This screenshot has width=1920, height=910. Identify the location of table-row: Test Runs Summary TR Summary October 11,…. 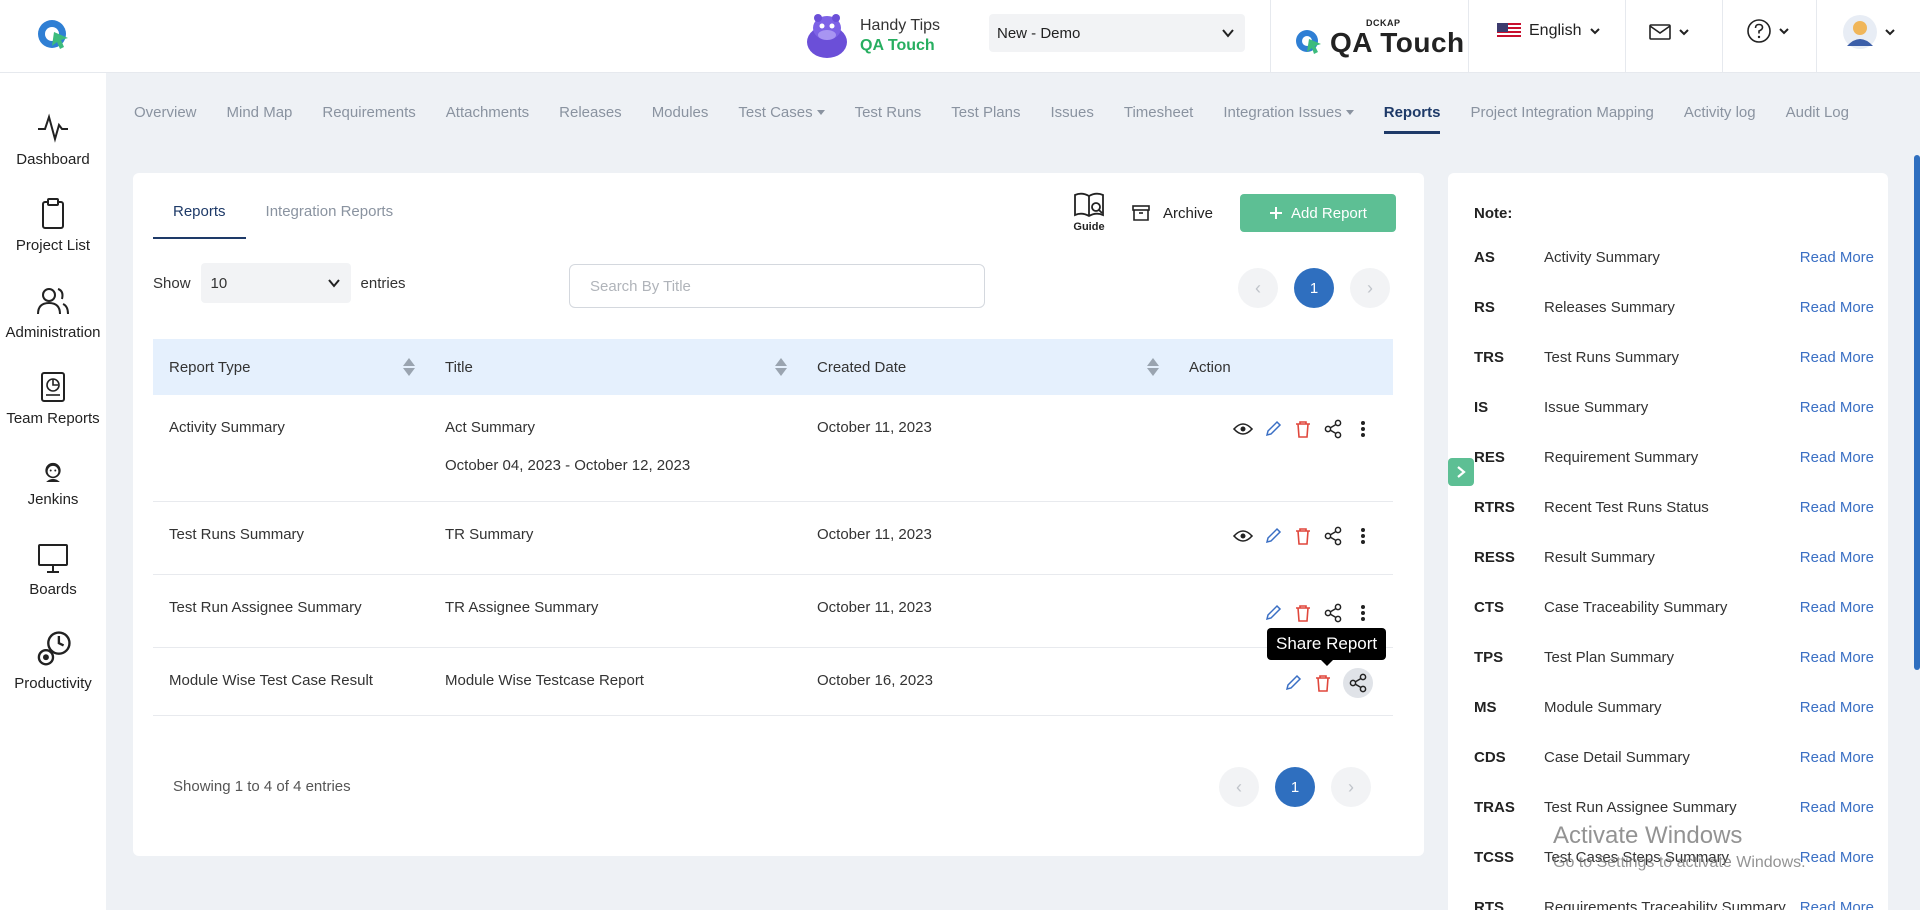
(773, 538).